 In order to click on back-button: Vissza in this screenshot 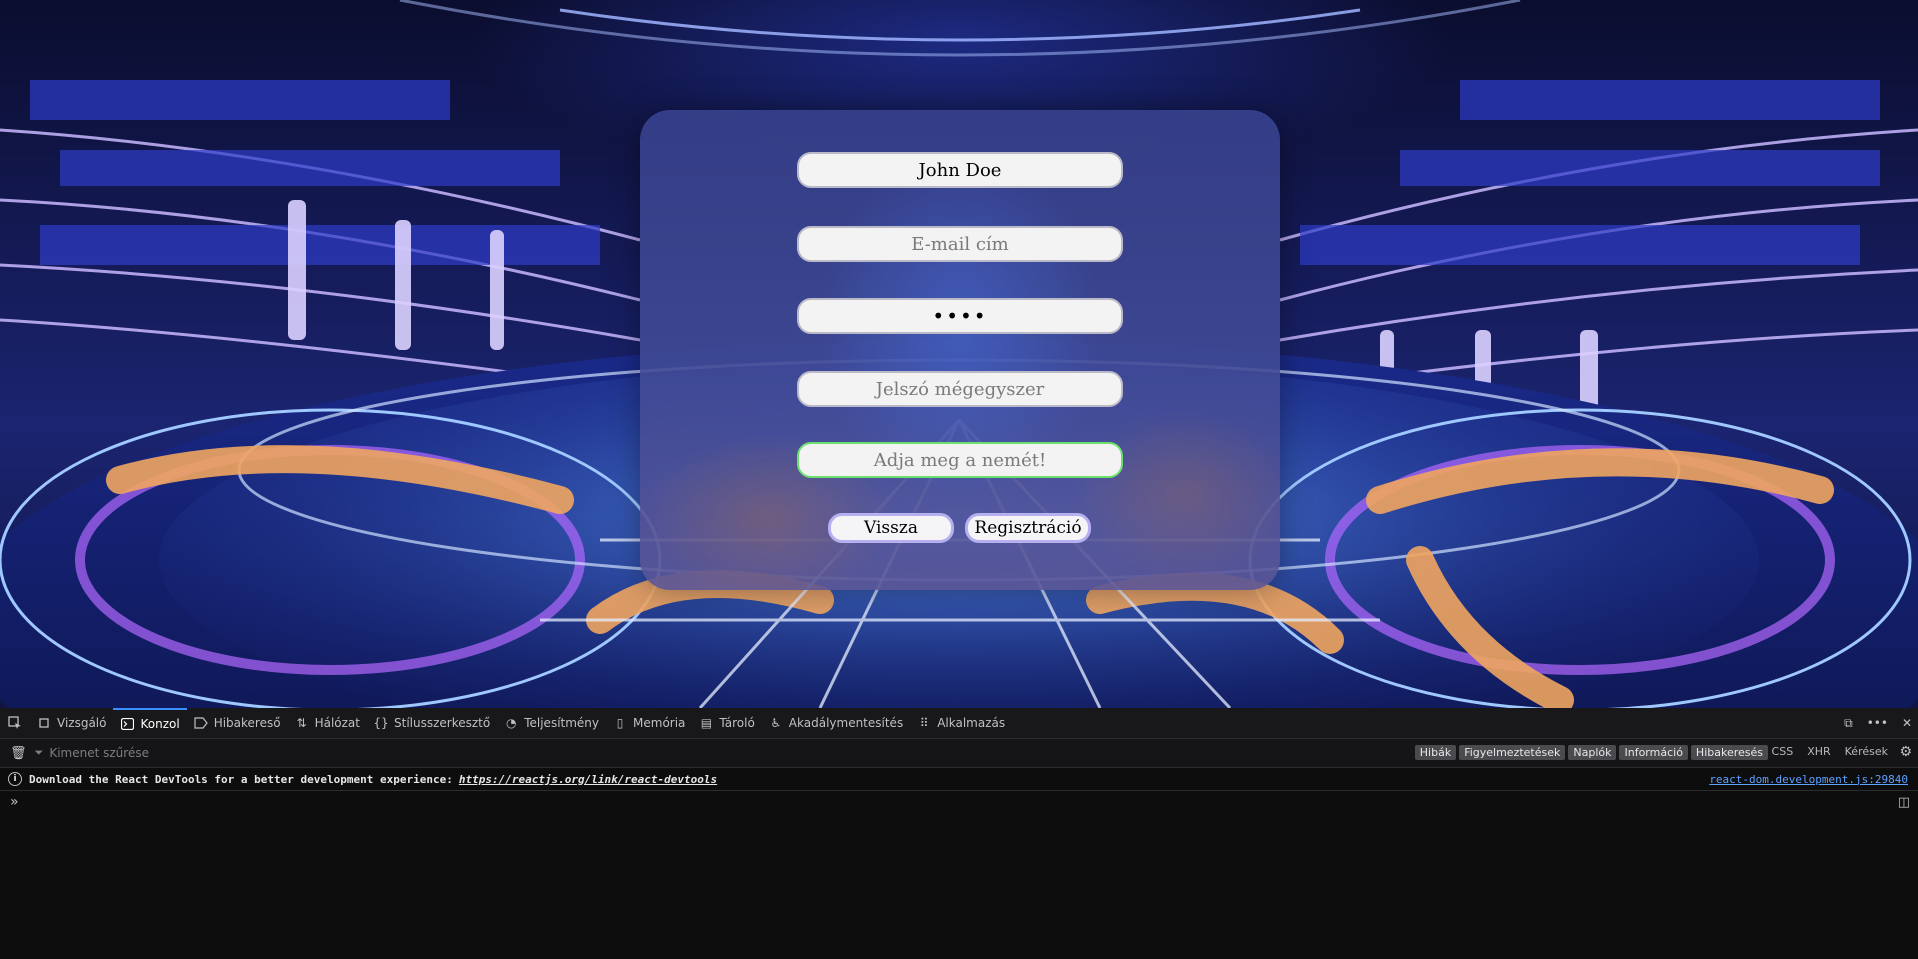, I will do `click(891, 528)`.